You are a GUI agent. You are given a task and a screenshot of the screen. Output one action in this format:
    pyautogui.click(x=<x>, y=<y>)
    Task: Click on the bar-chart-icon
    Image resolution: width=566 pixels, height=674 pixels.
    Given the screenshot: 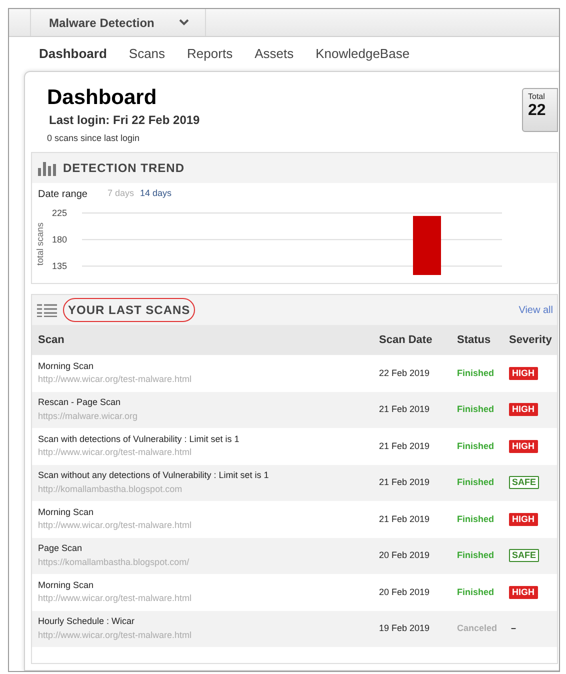 What is the action you would take?
    pyautogui.click(x=47, y=168)
    